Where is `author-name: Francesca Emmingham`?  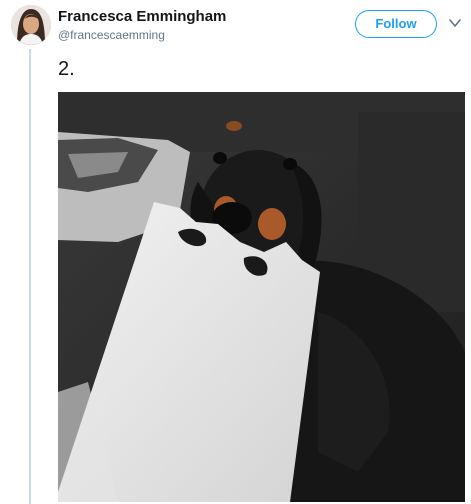
author-name: Francesca Emmingham is located at coordinates (142, 16).